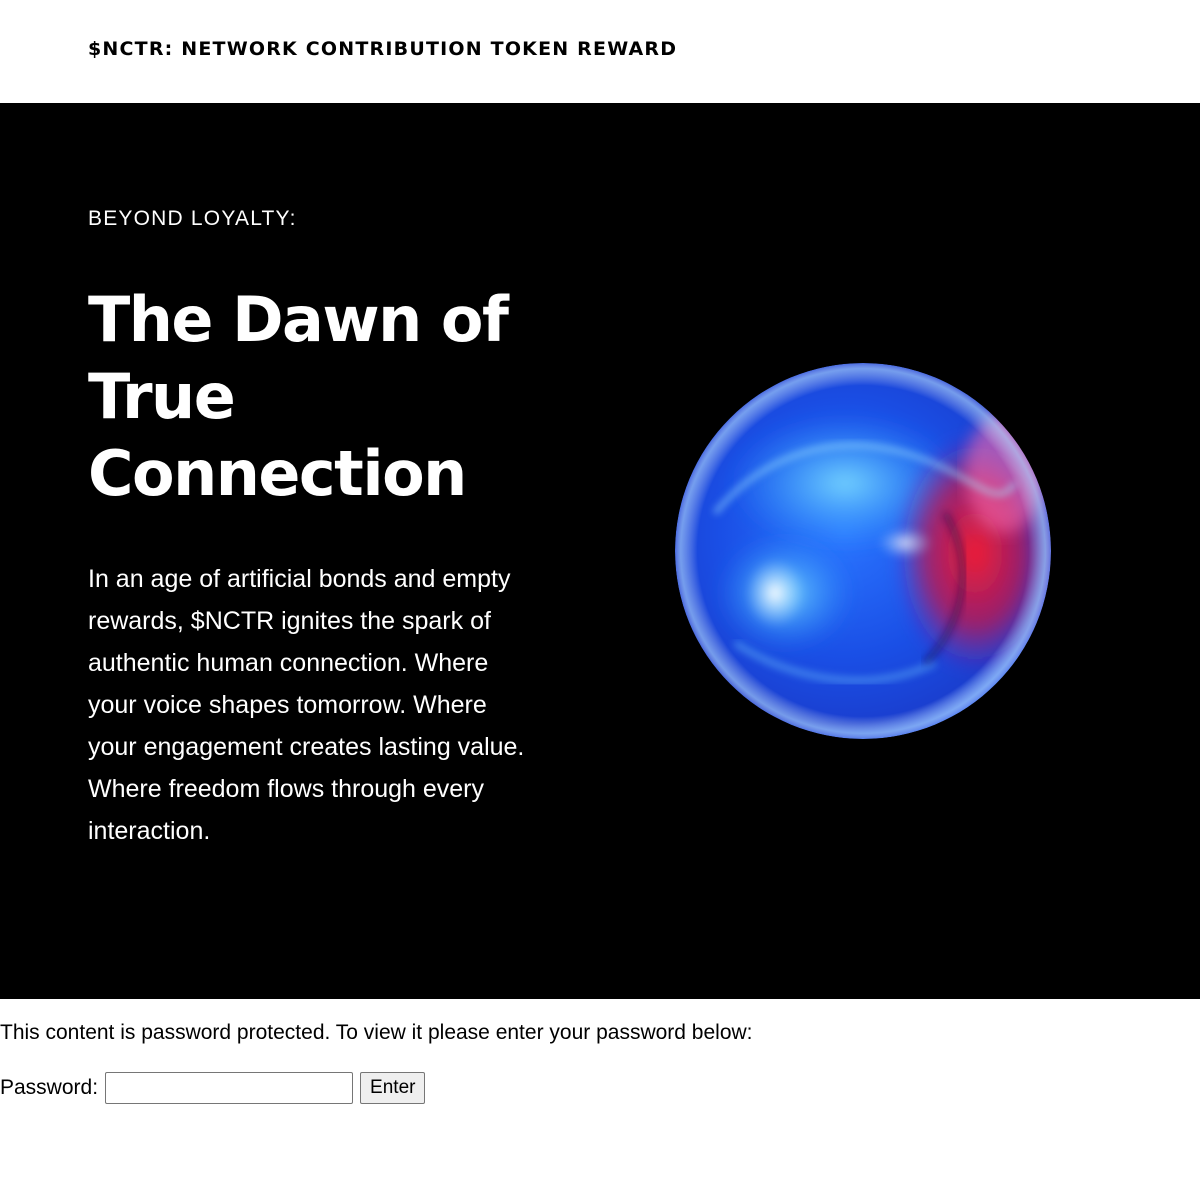 The height and width of the screenshot is (1200, 1200). What do you see at coordinates (299, 579) in the screenshot?
I see `body-line: In an age of artificial bonds and empty` at bounding box center [299, 579].